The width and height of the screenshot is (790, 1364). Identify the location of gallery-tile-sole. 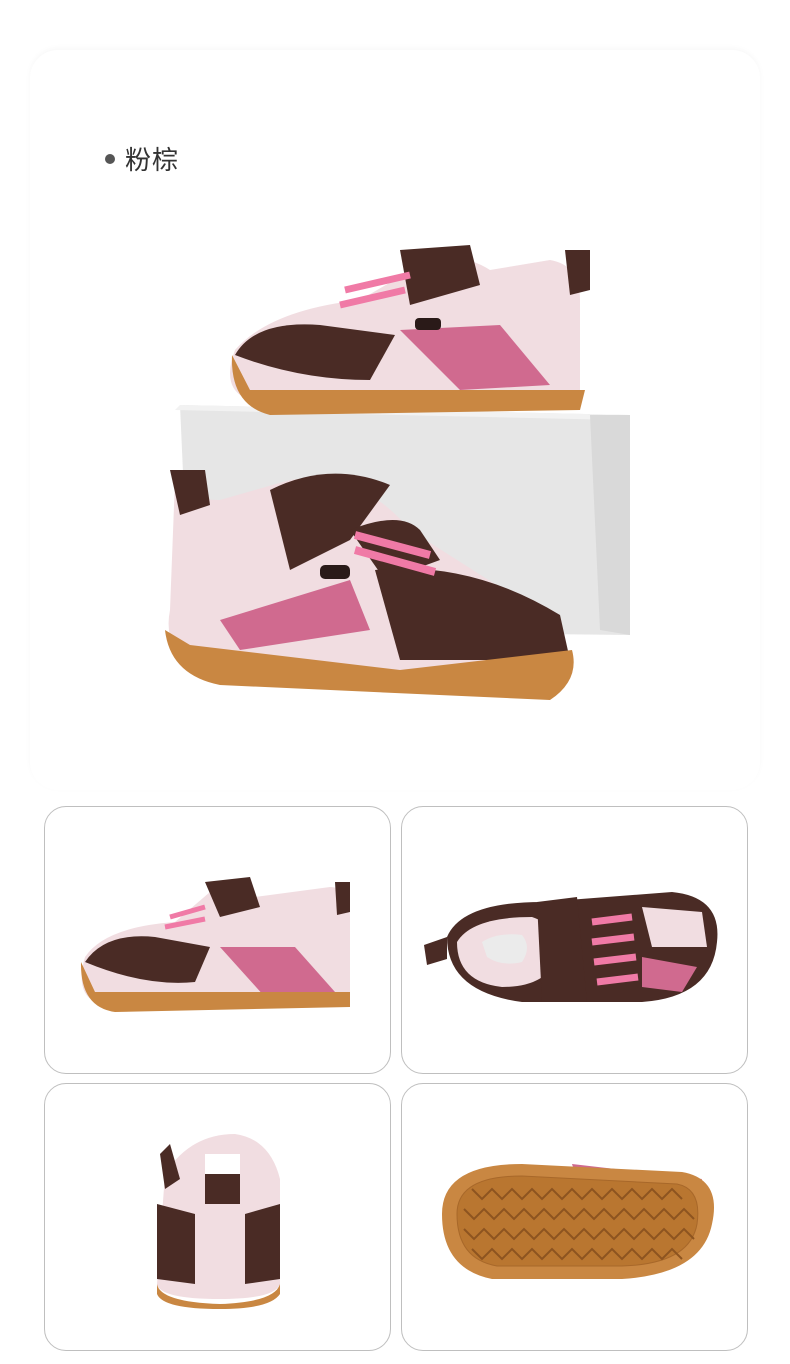
(574, 1217).